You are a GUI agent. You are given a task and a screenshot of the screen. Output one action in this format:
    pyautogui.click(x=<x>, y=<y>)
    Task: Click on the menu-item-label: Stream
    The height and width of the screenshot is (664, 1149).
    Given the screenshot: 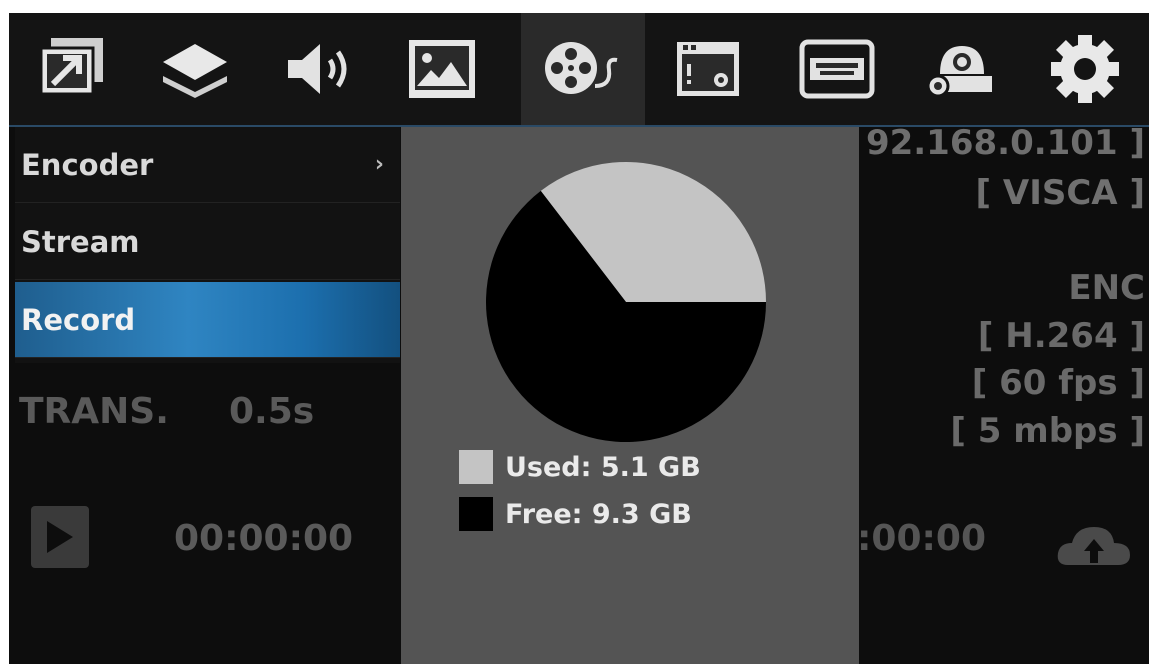 What is the action you would take?
    pyautogui.click(x=80, y=241)
    